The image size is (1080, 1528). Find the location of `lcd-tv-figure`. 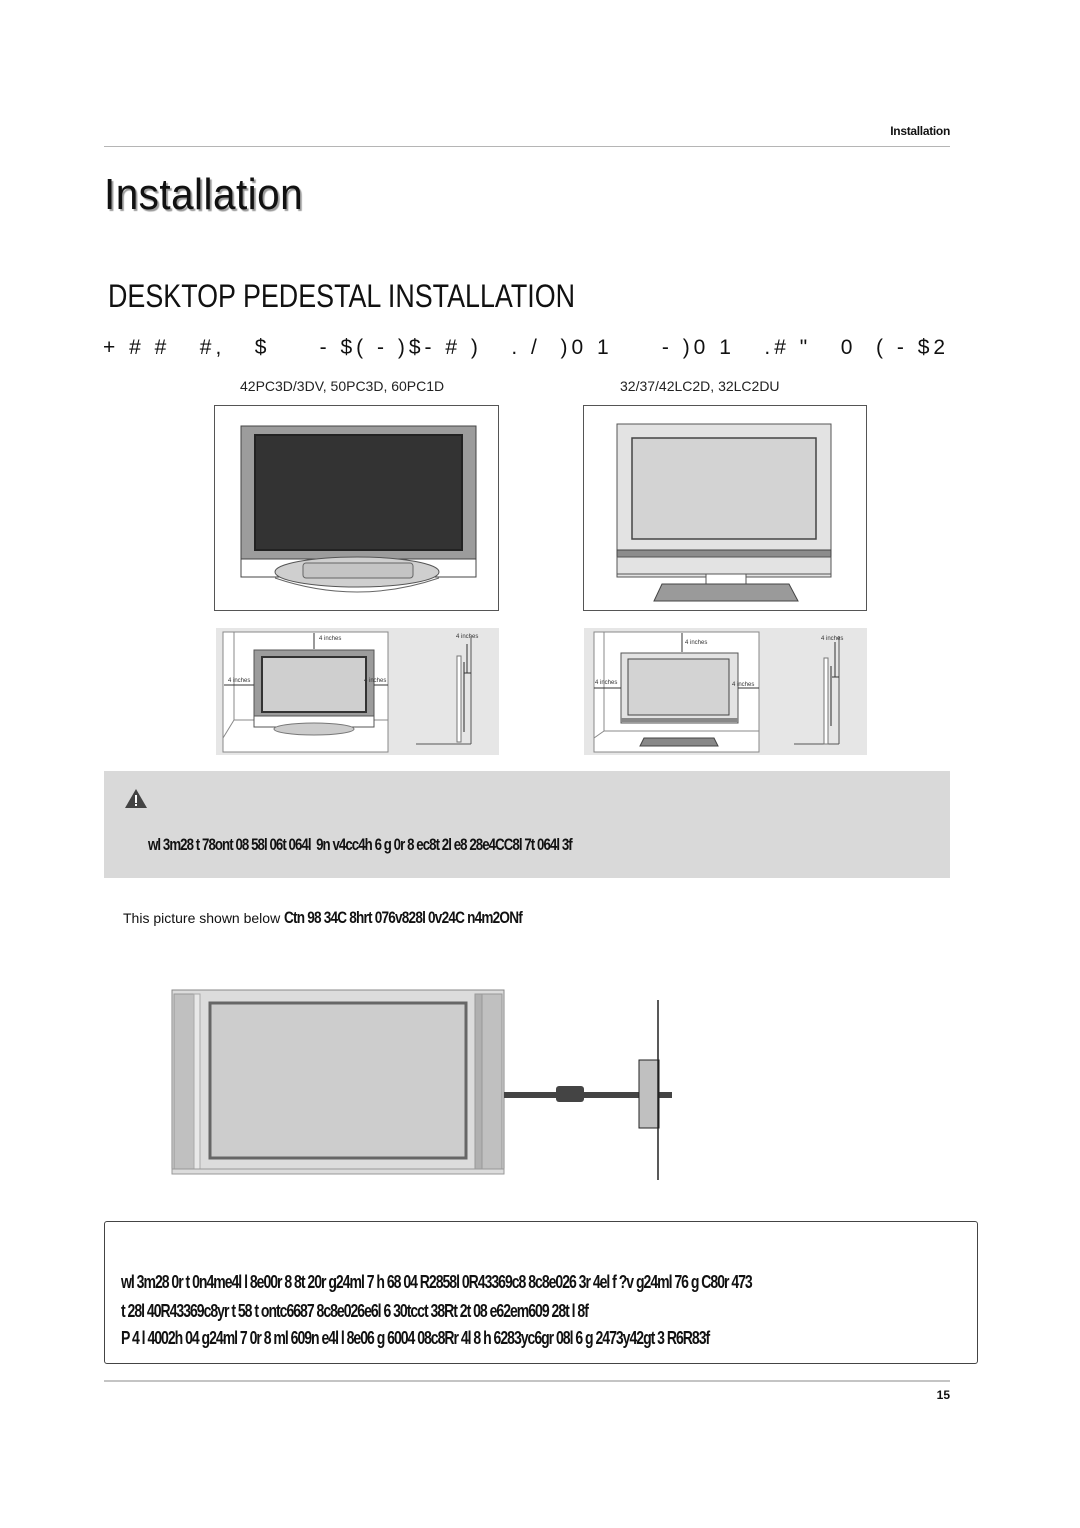

lcd-tv-figure is located at coordinates (725, 508).